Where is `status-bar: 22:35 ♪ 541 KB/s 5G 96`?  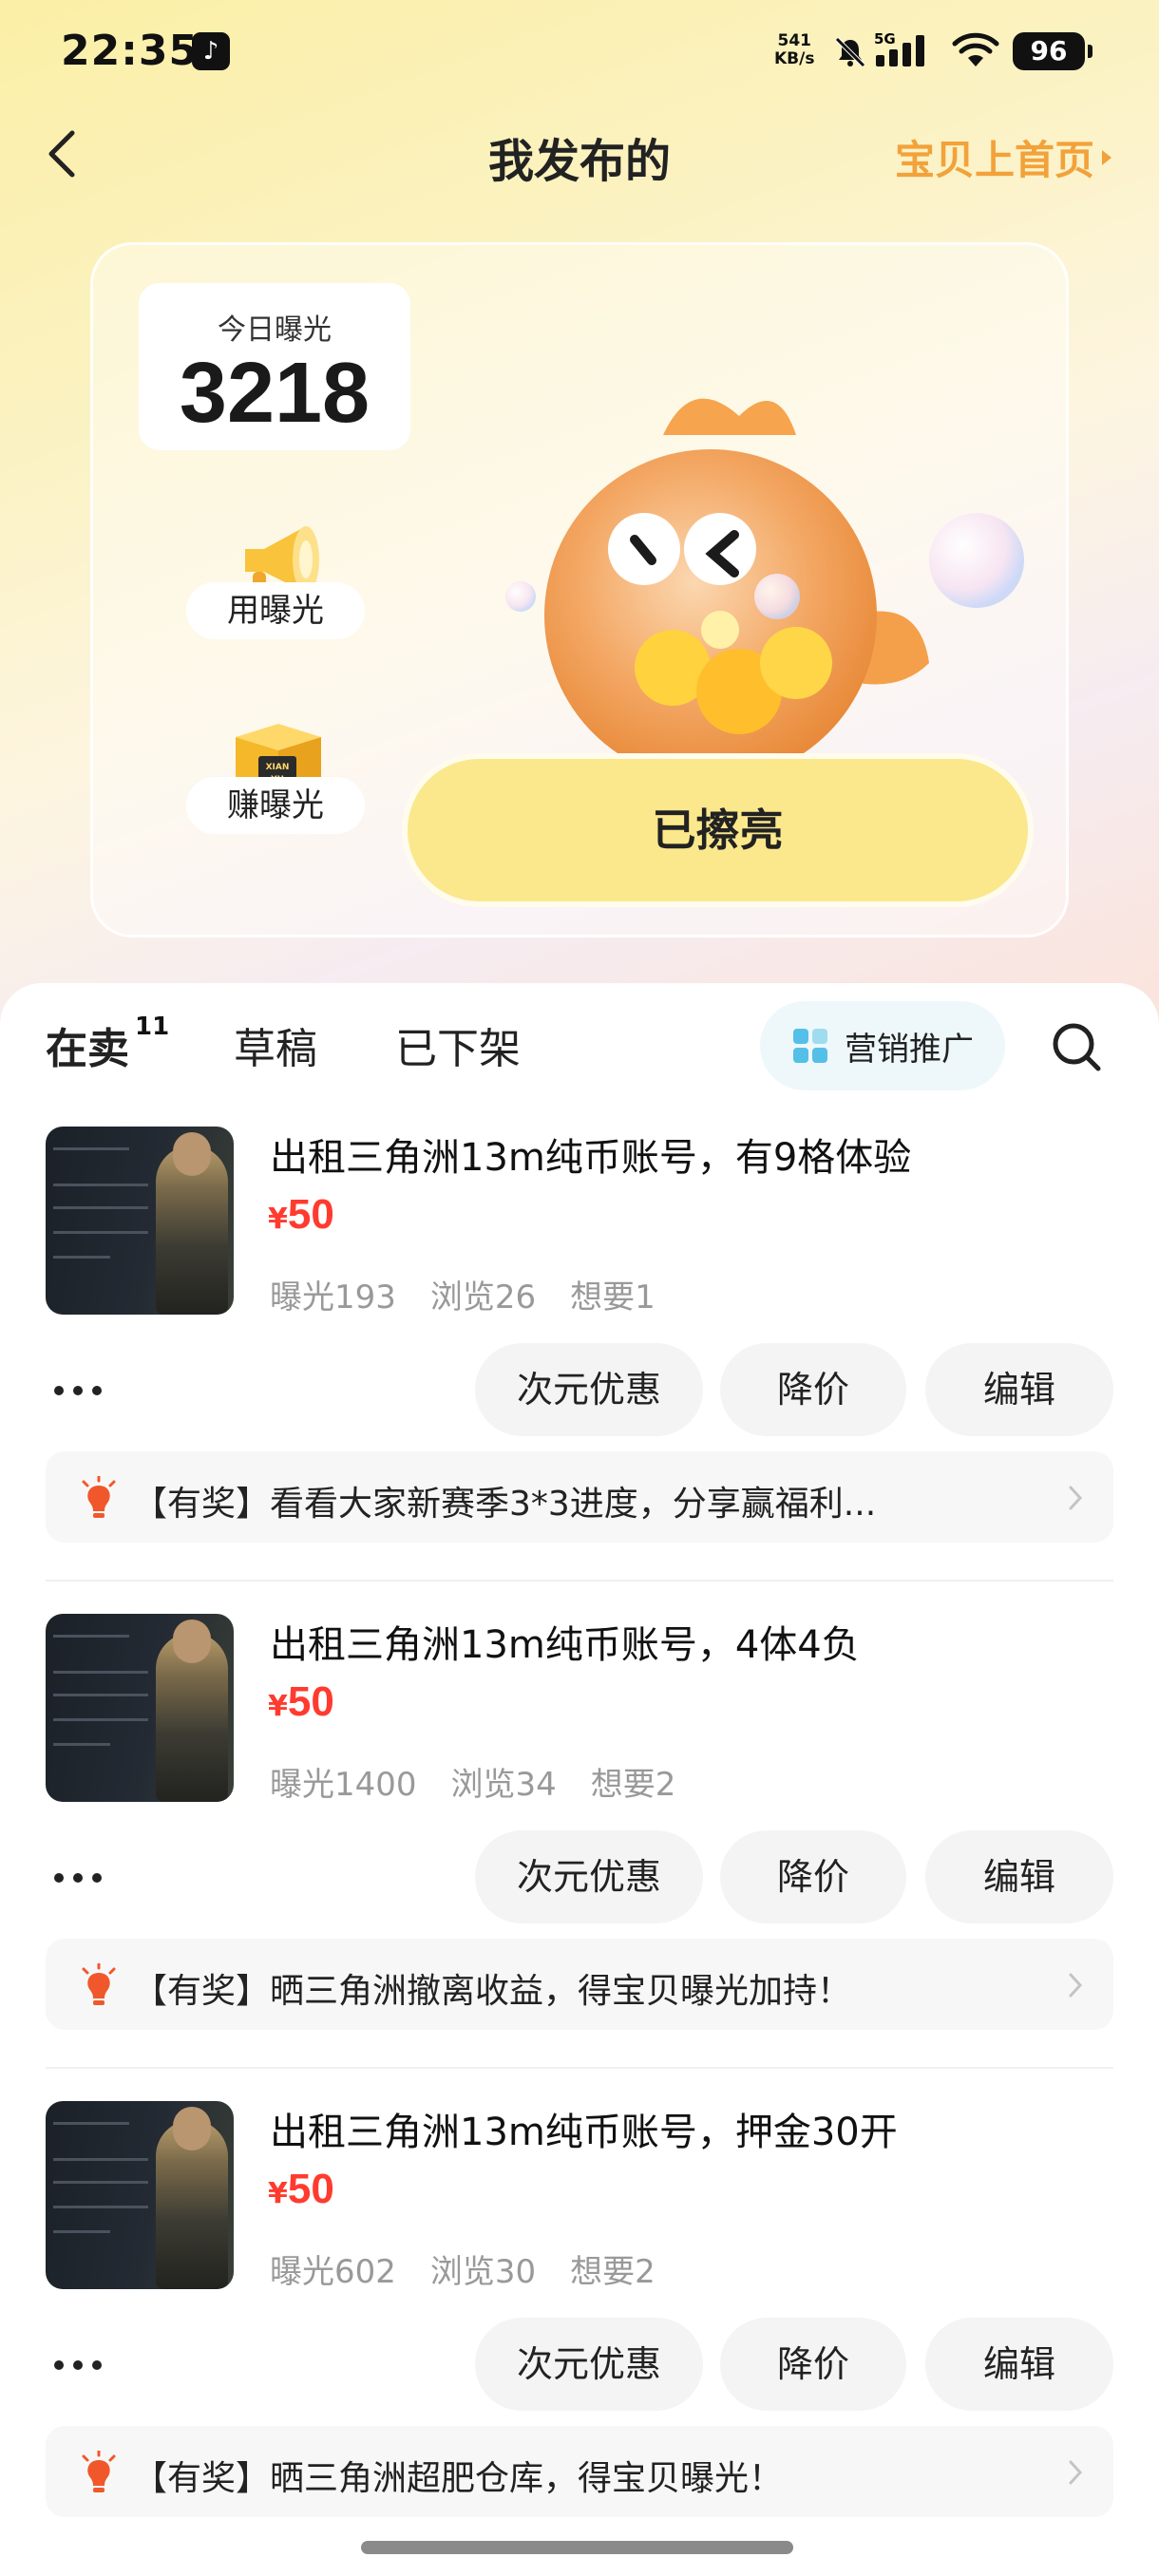 status-bar: 22:35 ♪ 541 KB/s 5G 96 is located at coordinates (579, 52).